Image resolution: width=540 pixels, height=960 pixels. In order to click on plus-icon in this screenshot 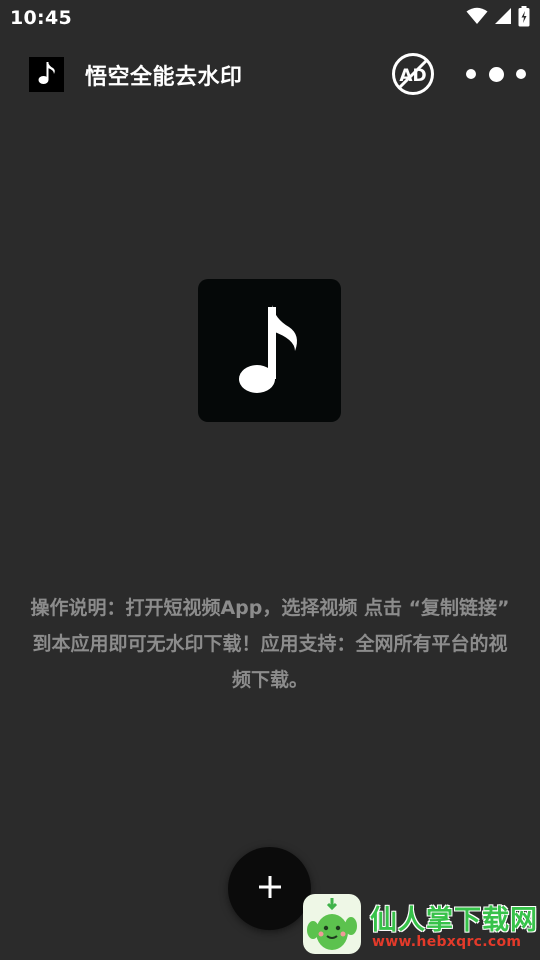, I will do `click(270, 889)`.